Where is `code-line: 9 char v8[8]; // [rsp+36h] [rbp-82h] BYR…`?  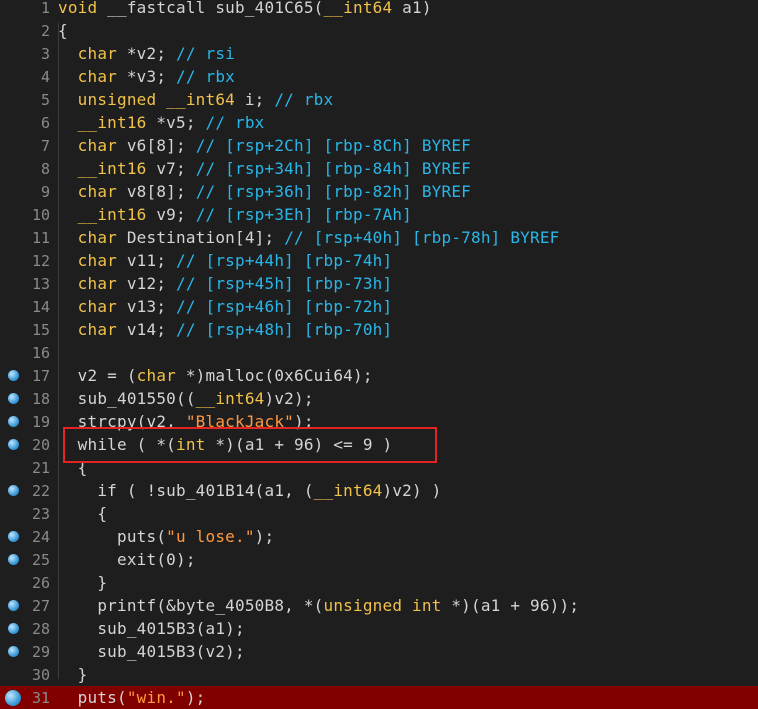 code-line: 9 char v8[8]; // [rsp+36h] [rbp-82h] BYR… is located at coordinates (379, 191).